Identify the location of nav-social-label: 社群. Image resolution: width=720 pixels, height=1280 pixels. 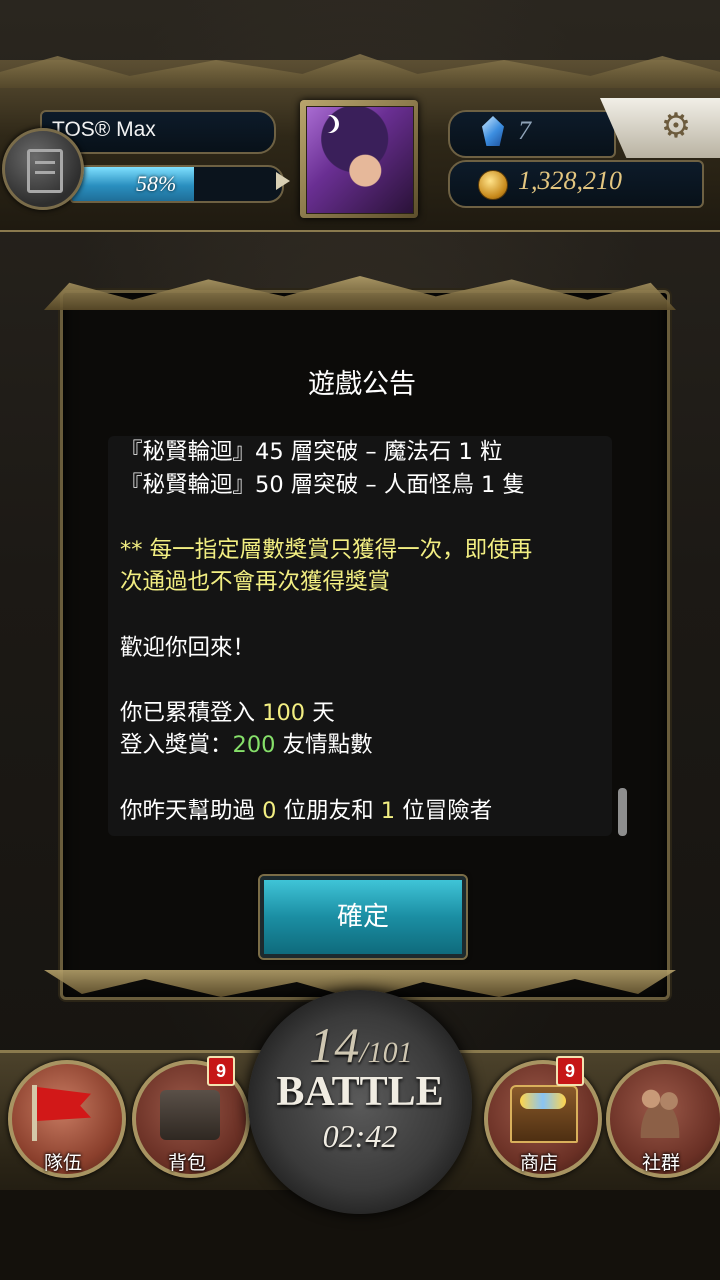
(660, 1163).